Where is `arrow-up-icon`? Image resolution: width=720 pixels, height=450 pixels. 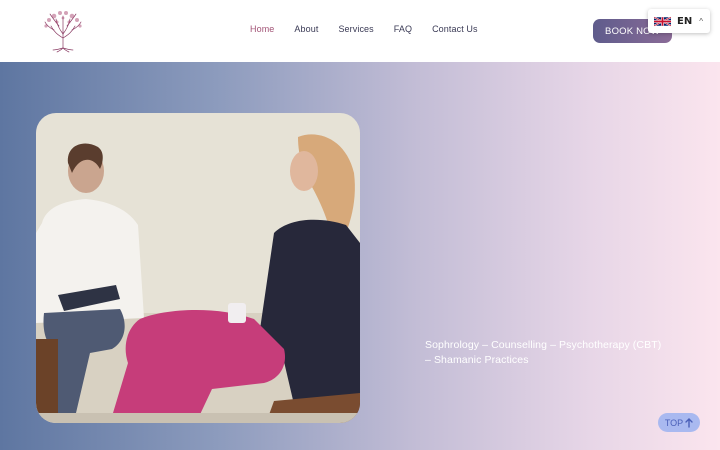
arrow-up-icon is located at coordinates (689, 422).